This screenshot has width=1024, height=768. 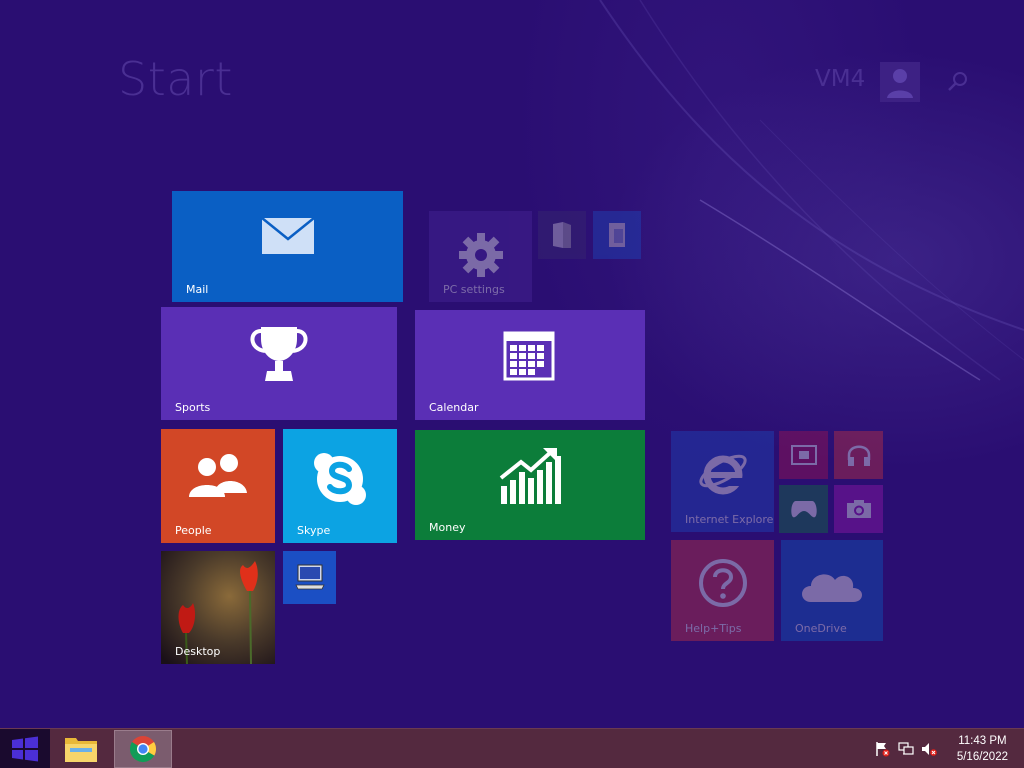 I want to click on taskbar-chrome, so click(x=143, y=749).